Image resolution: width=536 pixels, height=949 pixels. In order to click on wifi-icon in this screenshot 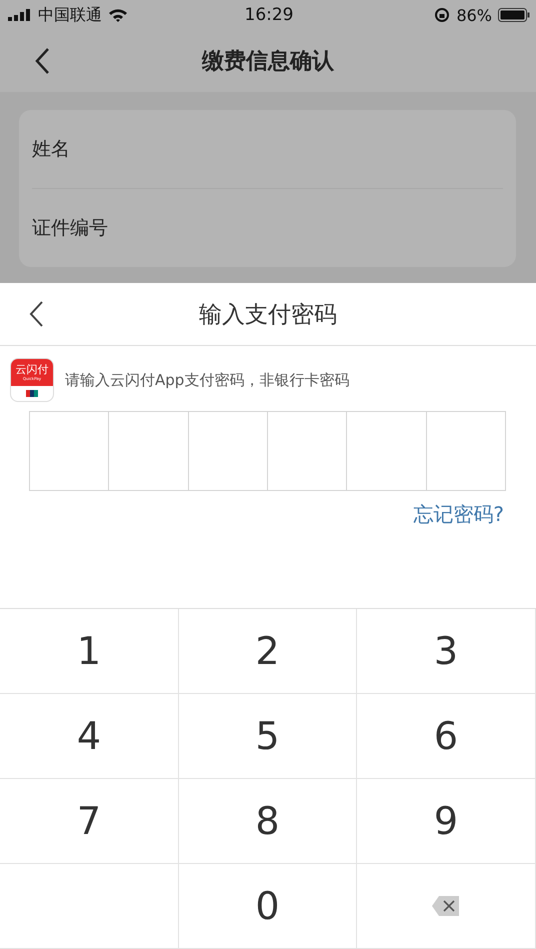, I will do `click(118, 15)`.